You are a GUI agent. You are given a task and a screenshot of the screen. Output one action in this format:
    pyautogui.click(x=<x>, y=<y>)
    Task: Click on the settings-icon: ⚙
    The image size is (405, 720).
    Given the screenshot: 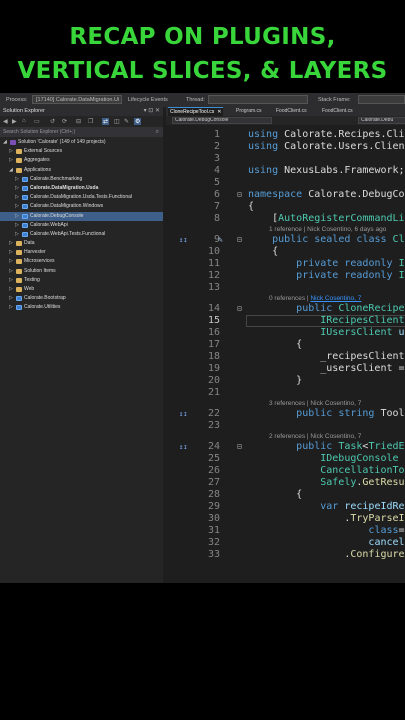 What is the action you would take?
    pyautogui.click(x=138, y=121)
    